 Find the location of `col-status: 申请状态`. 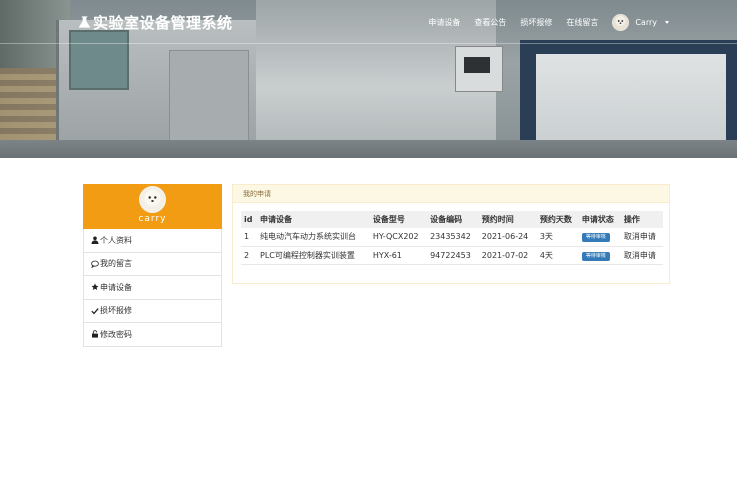

col-status: 申请状态 is located at coordinates (597, 219).